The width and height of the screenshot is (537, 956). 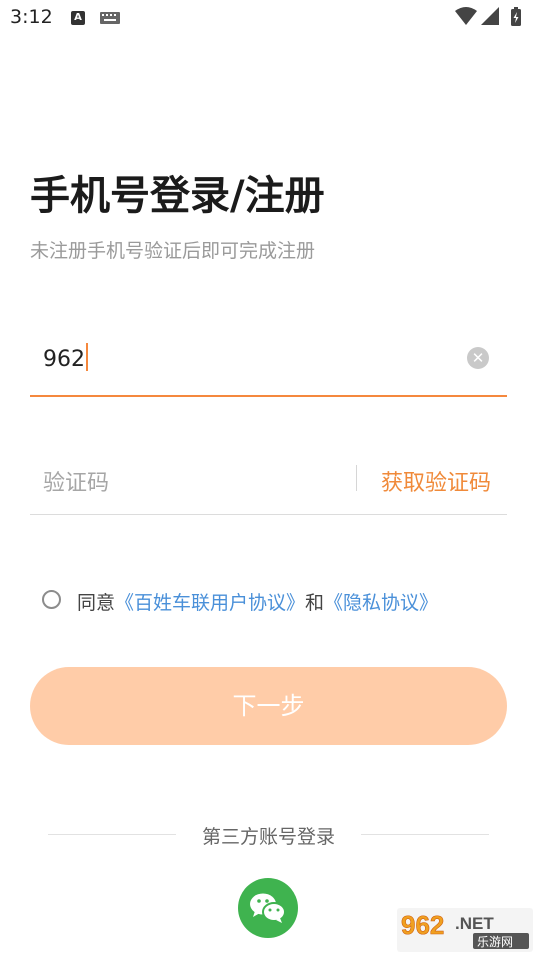 What do you see at coordinates (466, 16) in the screenshot?
I see `wifi-icon` at bounding box center [466, 16].